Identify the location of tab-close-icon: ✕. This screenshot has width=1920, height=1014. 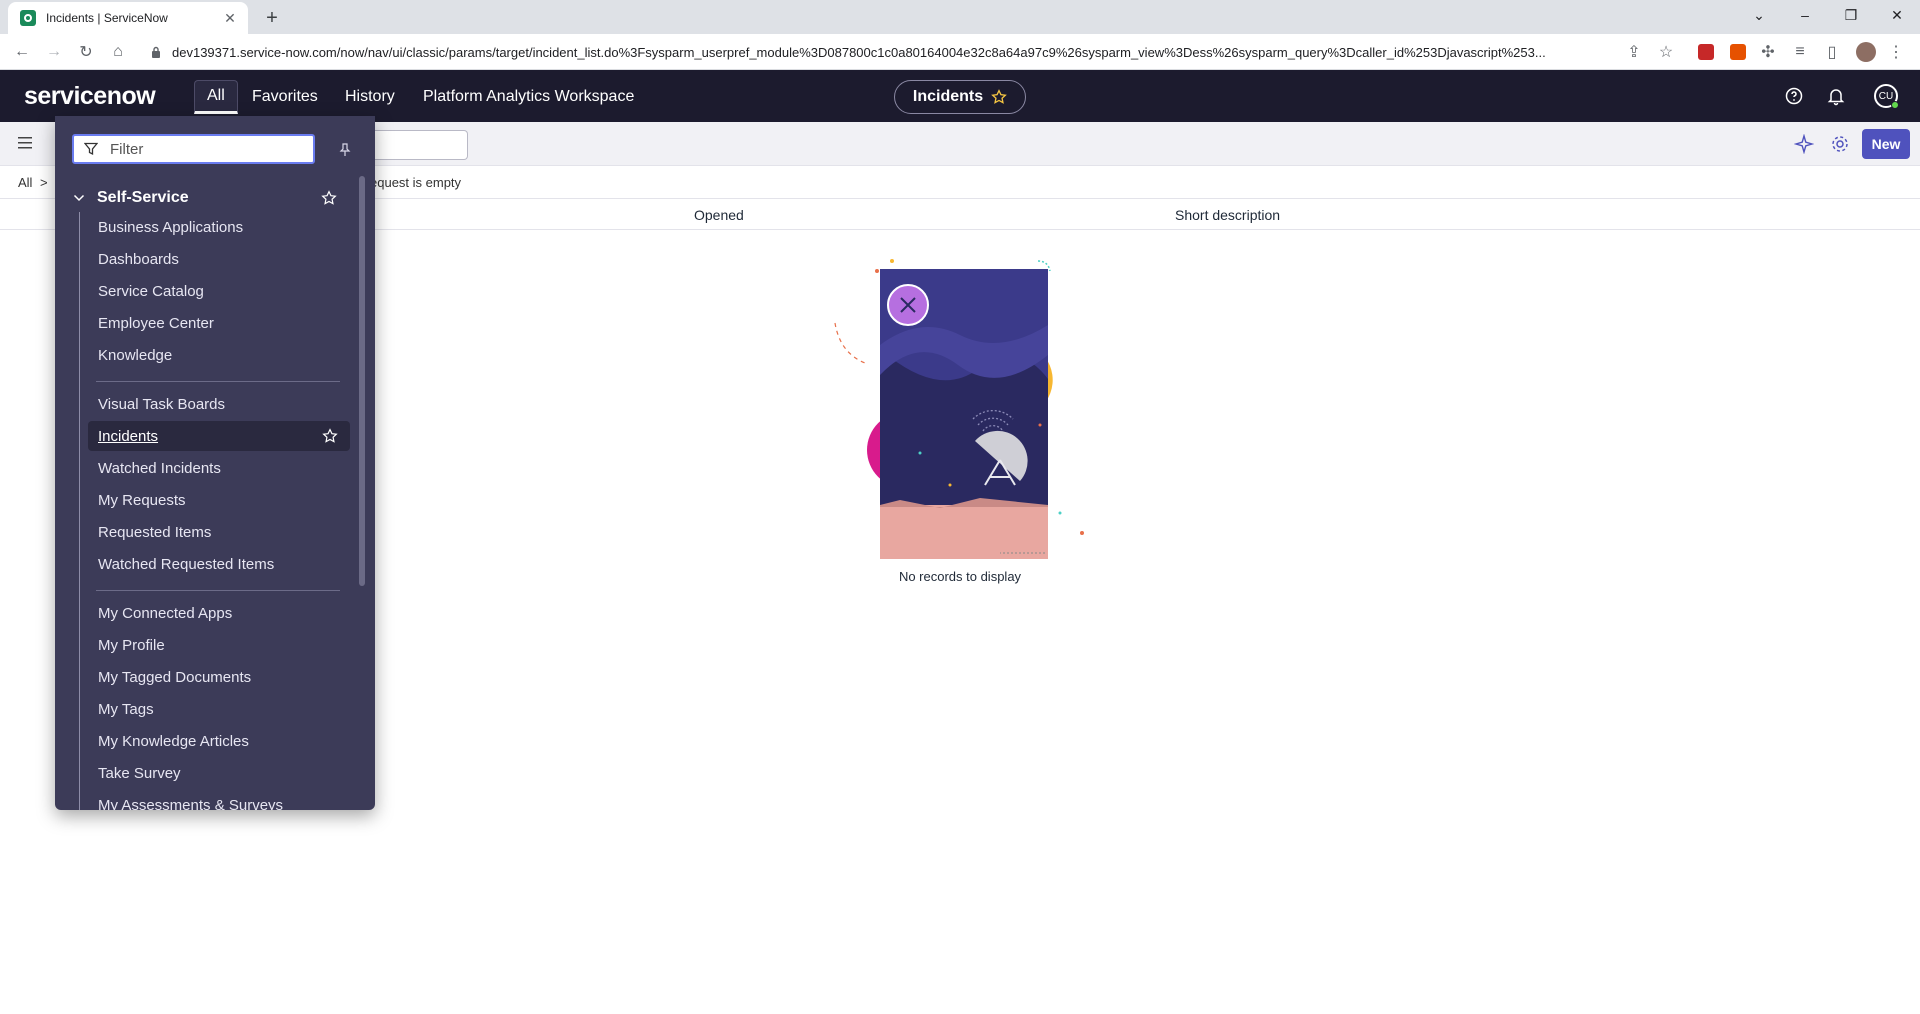
(230, 18).